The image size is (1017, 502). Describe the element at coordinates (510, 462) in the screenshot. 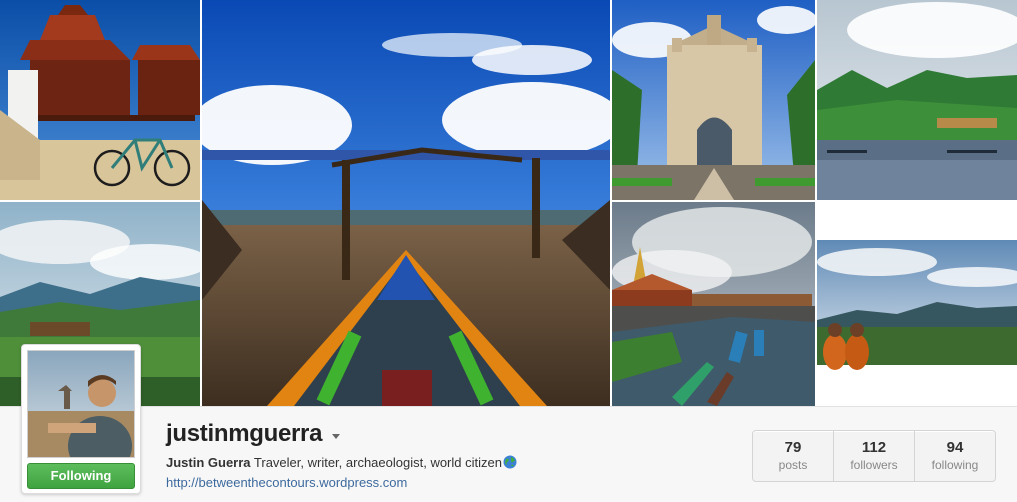

I see `globe-emoji-icon` at that location.